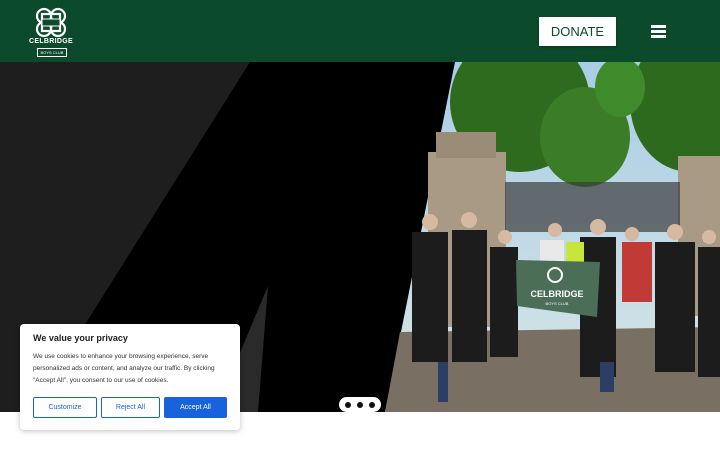 The image size is (720, 450). What do you see at coordinates (51, 41) in the screenshot?
I see `logo-title: CELBRIDGE` at bounding box center [51, 41].